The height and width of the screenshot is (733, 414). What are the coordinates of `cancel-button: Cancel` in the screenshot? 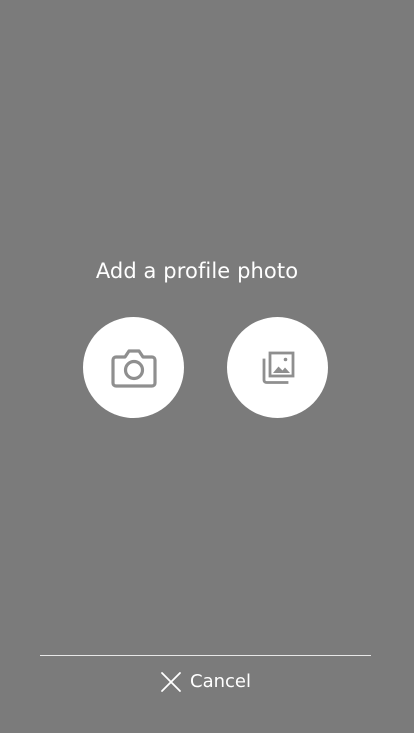 It's located at (205, 682).